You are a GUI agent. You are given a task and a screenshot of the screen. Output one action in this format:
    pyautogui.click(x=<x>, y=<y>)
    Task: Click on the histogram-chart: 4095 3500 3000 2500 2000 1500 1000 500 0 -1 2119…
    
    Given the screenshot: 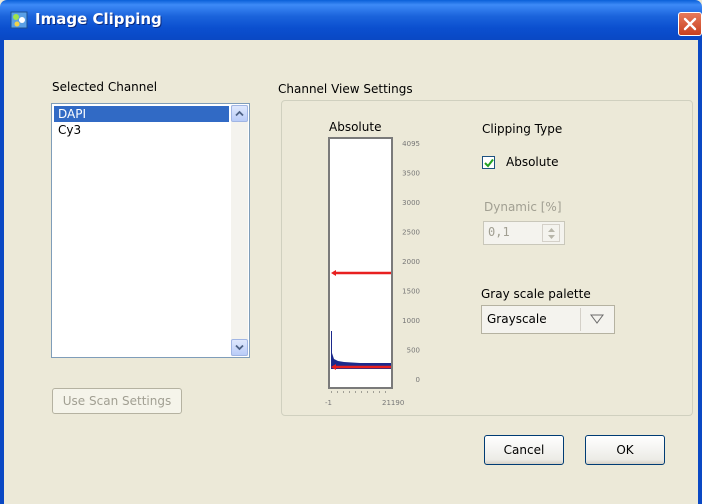 What is the action you would take?
    pyautogui.click(x=375, y=272)
    